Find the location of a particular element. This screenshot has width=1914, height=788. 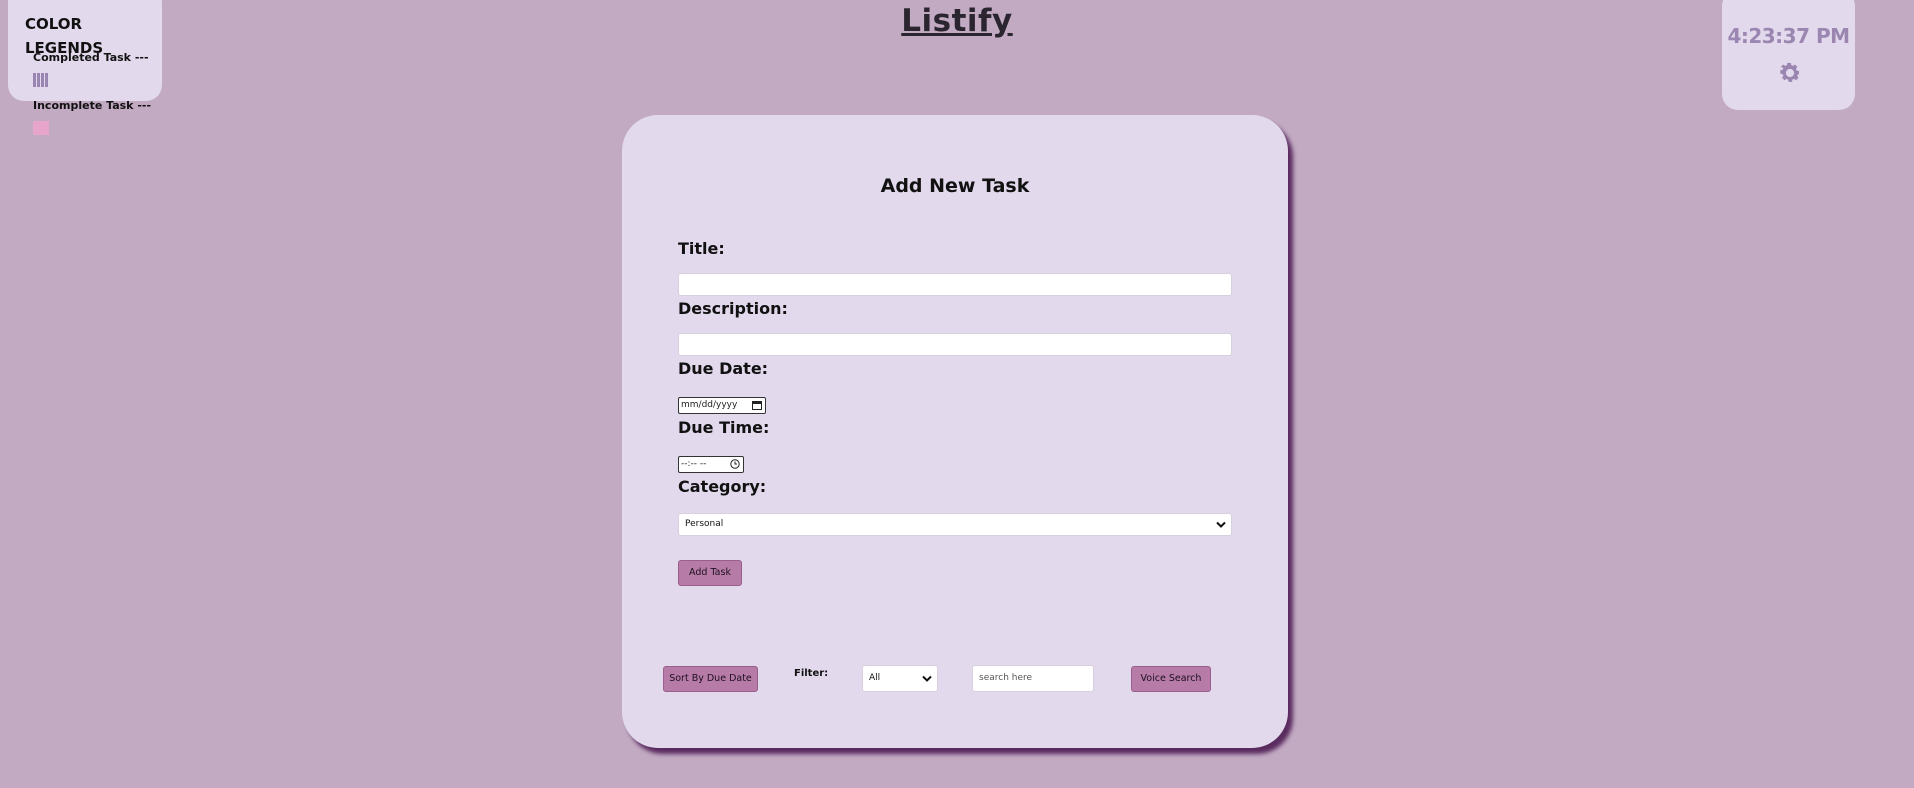

due-date-placeholder: mm/dd/yyyy is located at coordinates (709, 405).